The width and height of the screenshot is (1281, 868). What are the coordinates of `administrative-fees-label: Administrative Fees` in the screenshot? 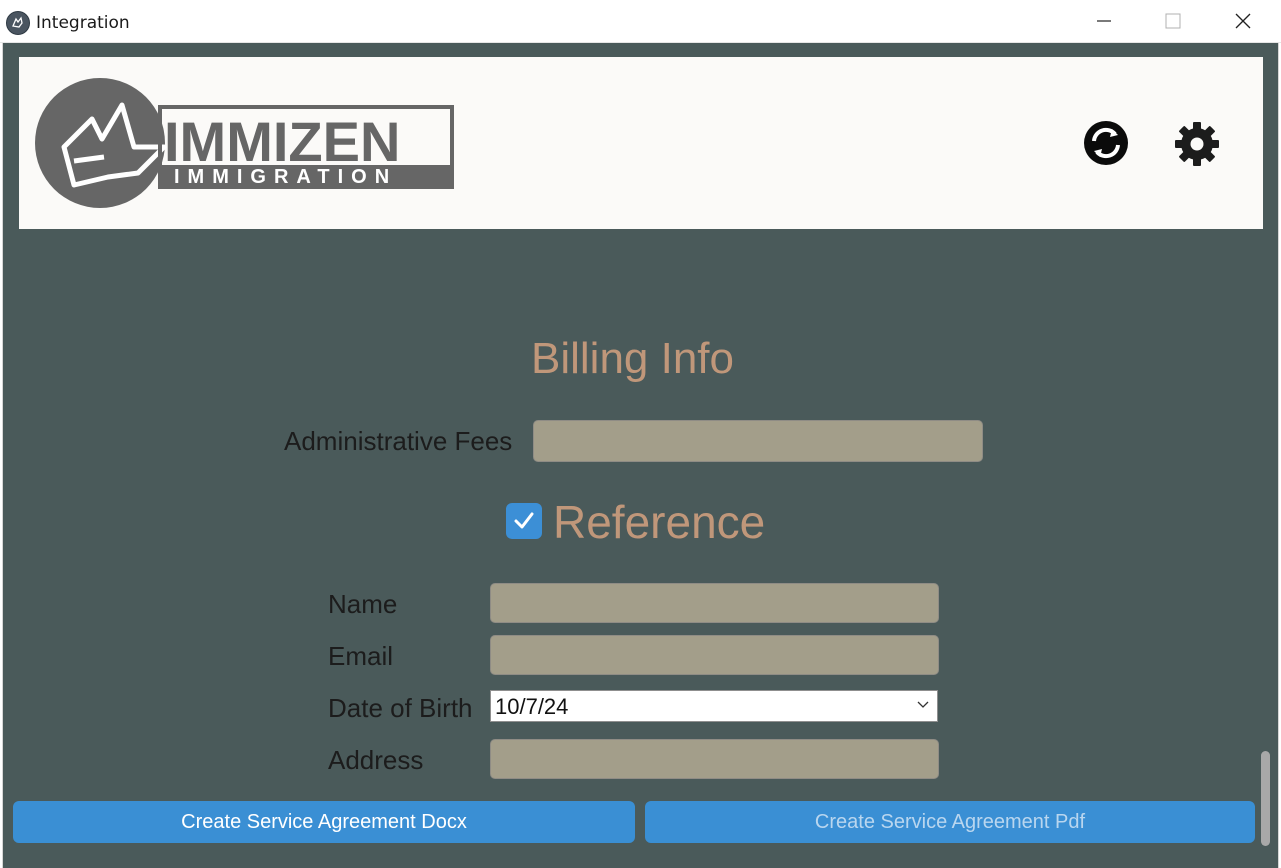 It's located at (398, 441).